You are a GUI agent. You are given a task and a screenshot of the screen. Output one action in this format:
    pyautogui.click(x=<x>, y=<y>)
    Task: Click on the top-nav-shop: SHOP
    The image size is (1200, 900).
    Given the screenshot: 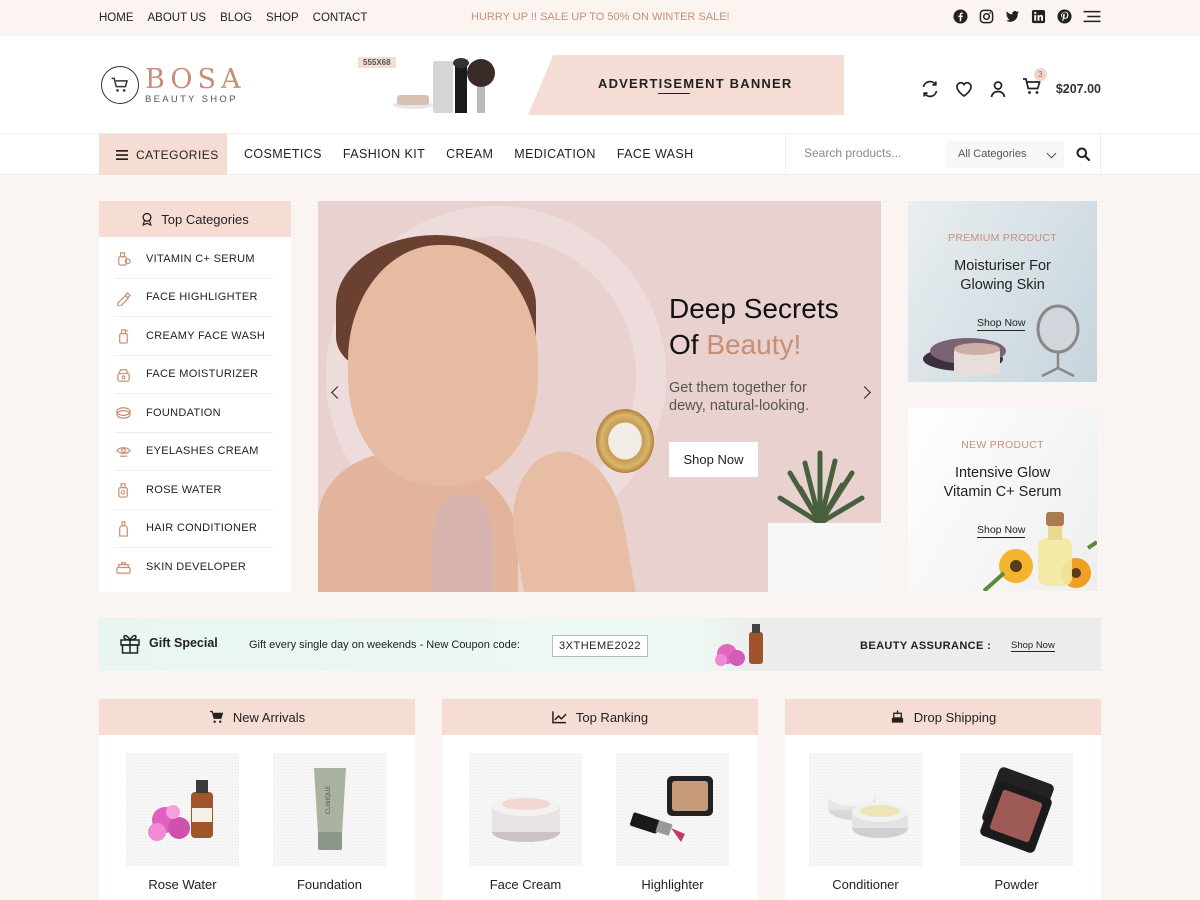 What is the action you would take?
    pyautogui.click(x=282, y=18)
    